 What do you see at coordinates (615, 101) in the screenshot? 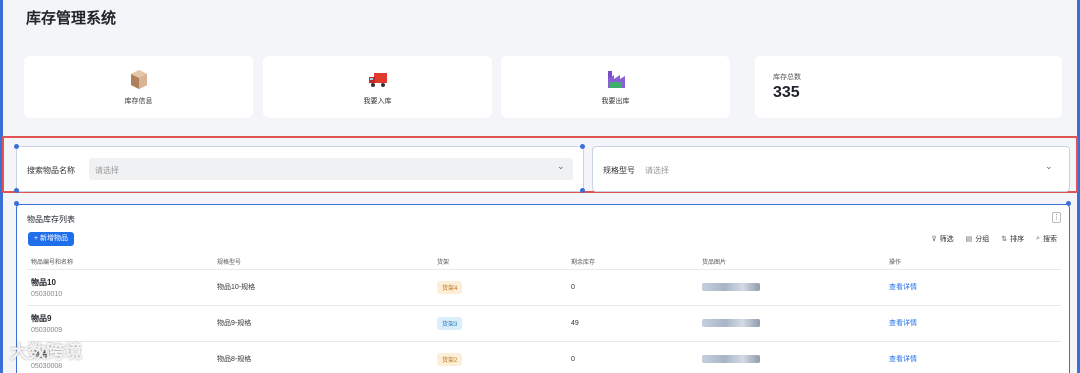
I see `quick-action-label: 我要出库` at bounding box center [615, 101].